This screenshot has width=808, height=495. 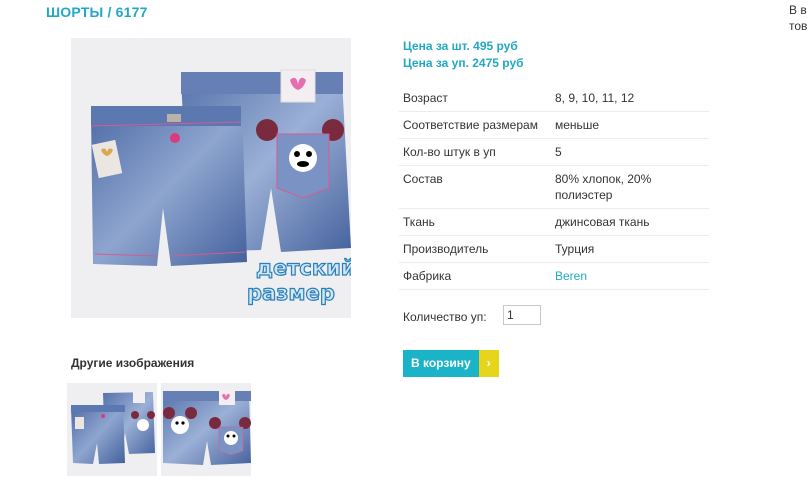 What do you see at coordinates (475, 125) in the screenshot?
I see `spec-label: Соответствие размерам` at bounding box center [475, 125].